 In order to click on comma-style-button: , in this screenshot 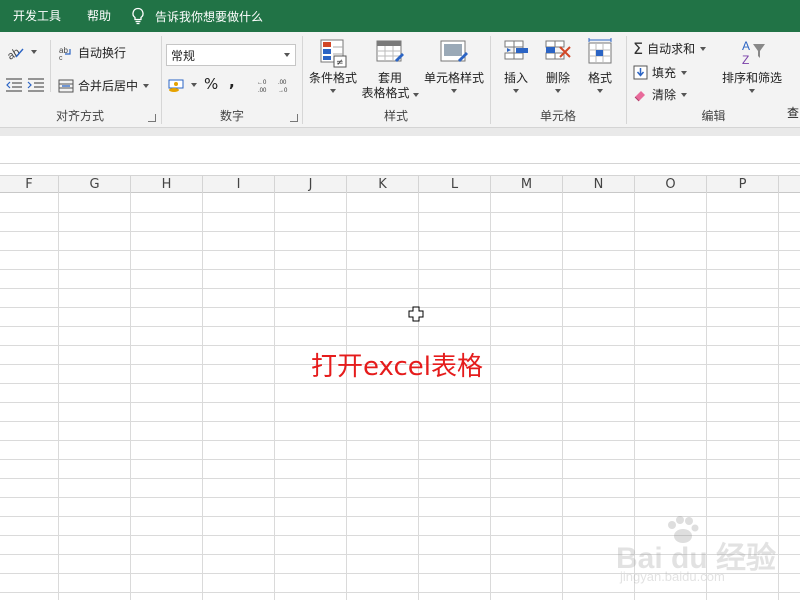, I will do `click(232, 82)`.